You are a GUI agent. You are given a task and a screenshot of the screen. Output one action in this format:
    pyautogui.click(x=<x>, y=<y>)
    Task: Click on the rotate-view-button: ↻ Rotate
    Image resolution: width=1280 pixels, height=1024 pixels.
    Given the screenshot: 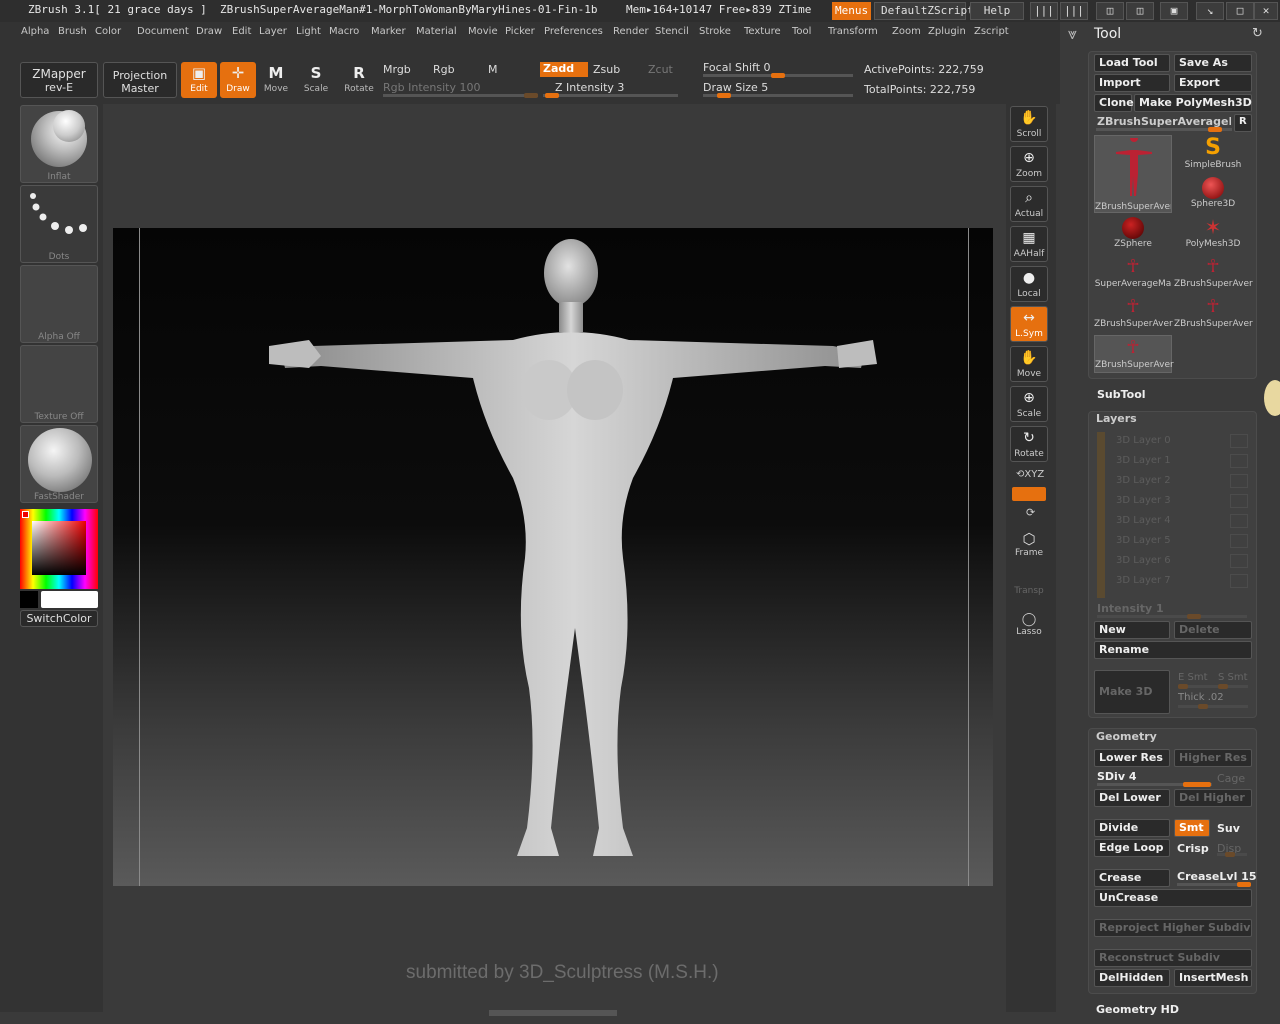 What is the action you would take?
    pyautogui.click(x=1029, y=444)
    